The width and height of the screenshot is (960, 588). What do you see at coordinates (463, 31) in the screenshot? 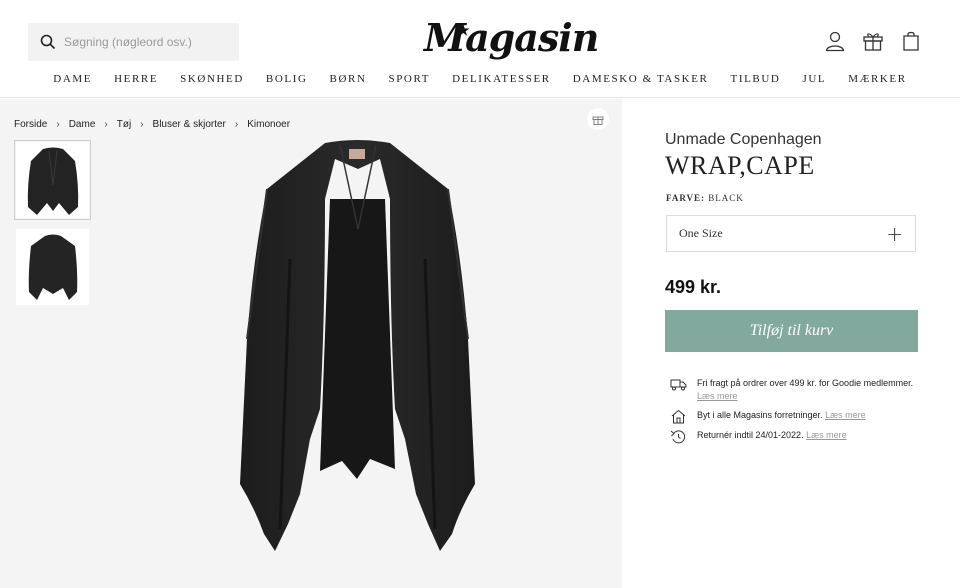
I see `logo-star-icon: ★` at bounding box center [463, 31].